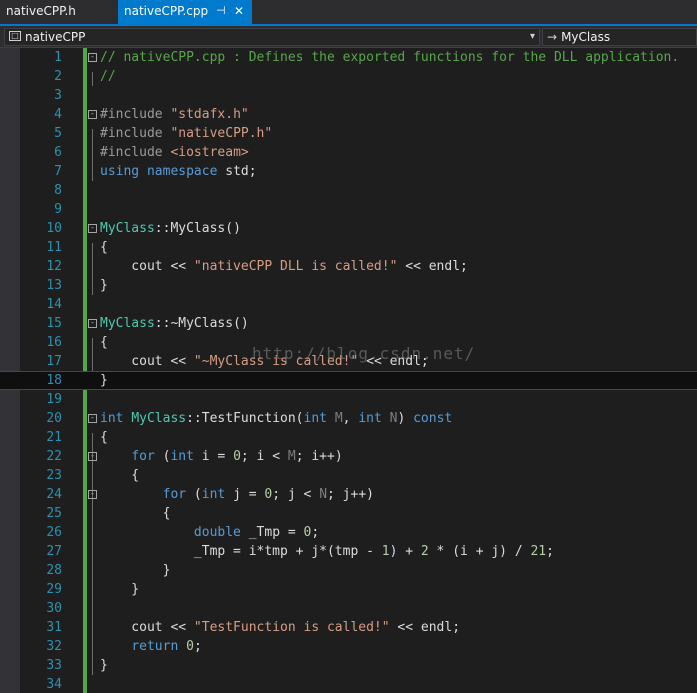  What do you see at coordinates (58, 133) in the screenshot?
I see `line-number: 5` at bounding box center [58, 133].